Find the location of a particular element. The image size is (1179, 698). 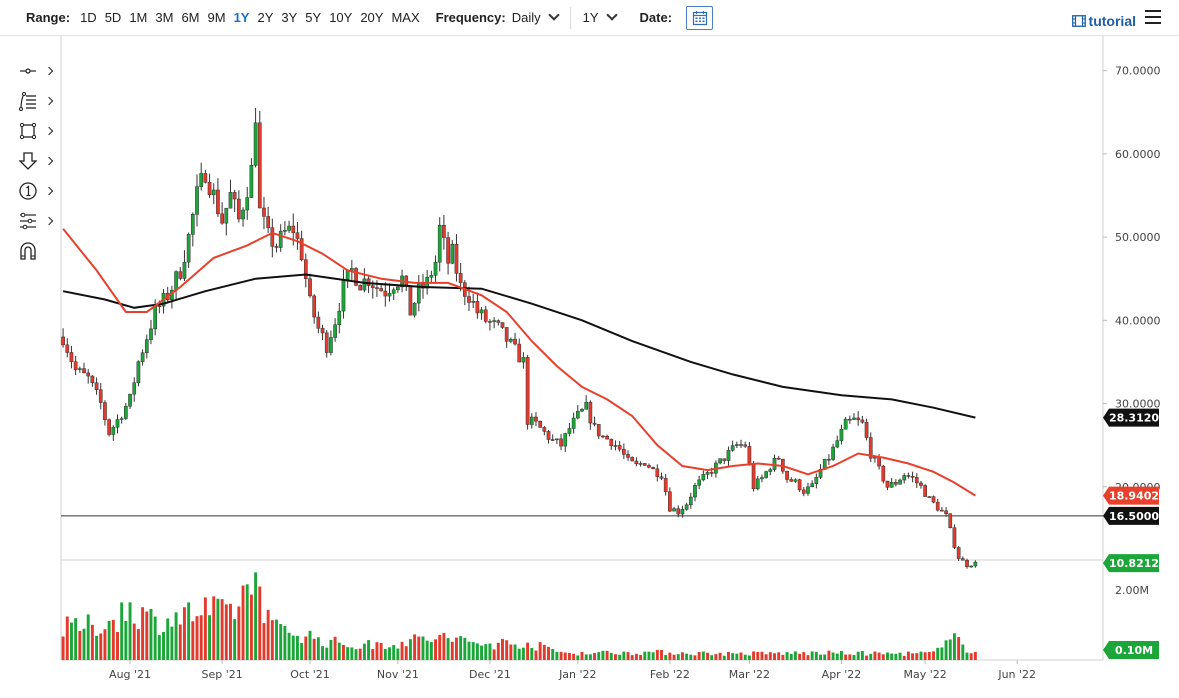

range-5d: 5D is located at coordinates (113, 17).